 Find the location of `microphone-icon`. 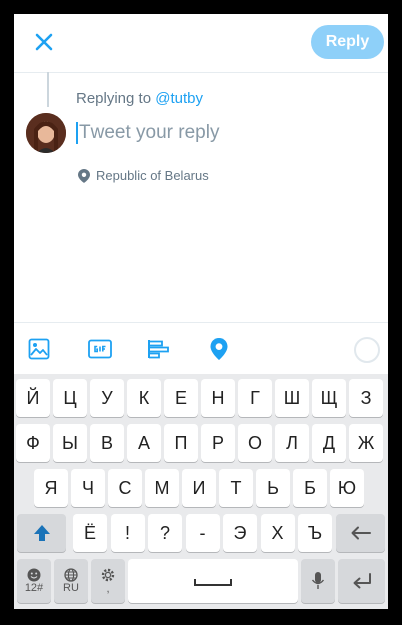

microphone-icon is located at coordinates (318, 580).